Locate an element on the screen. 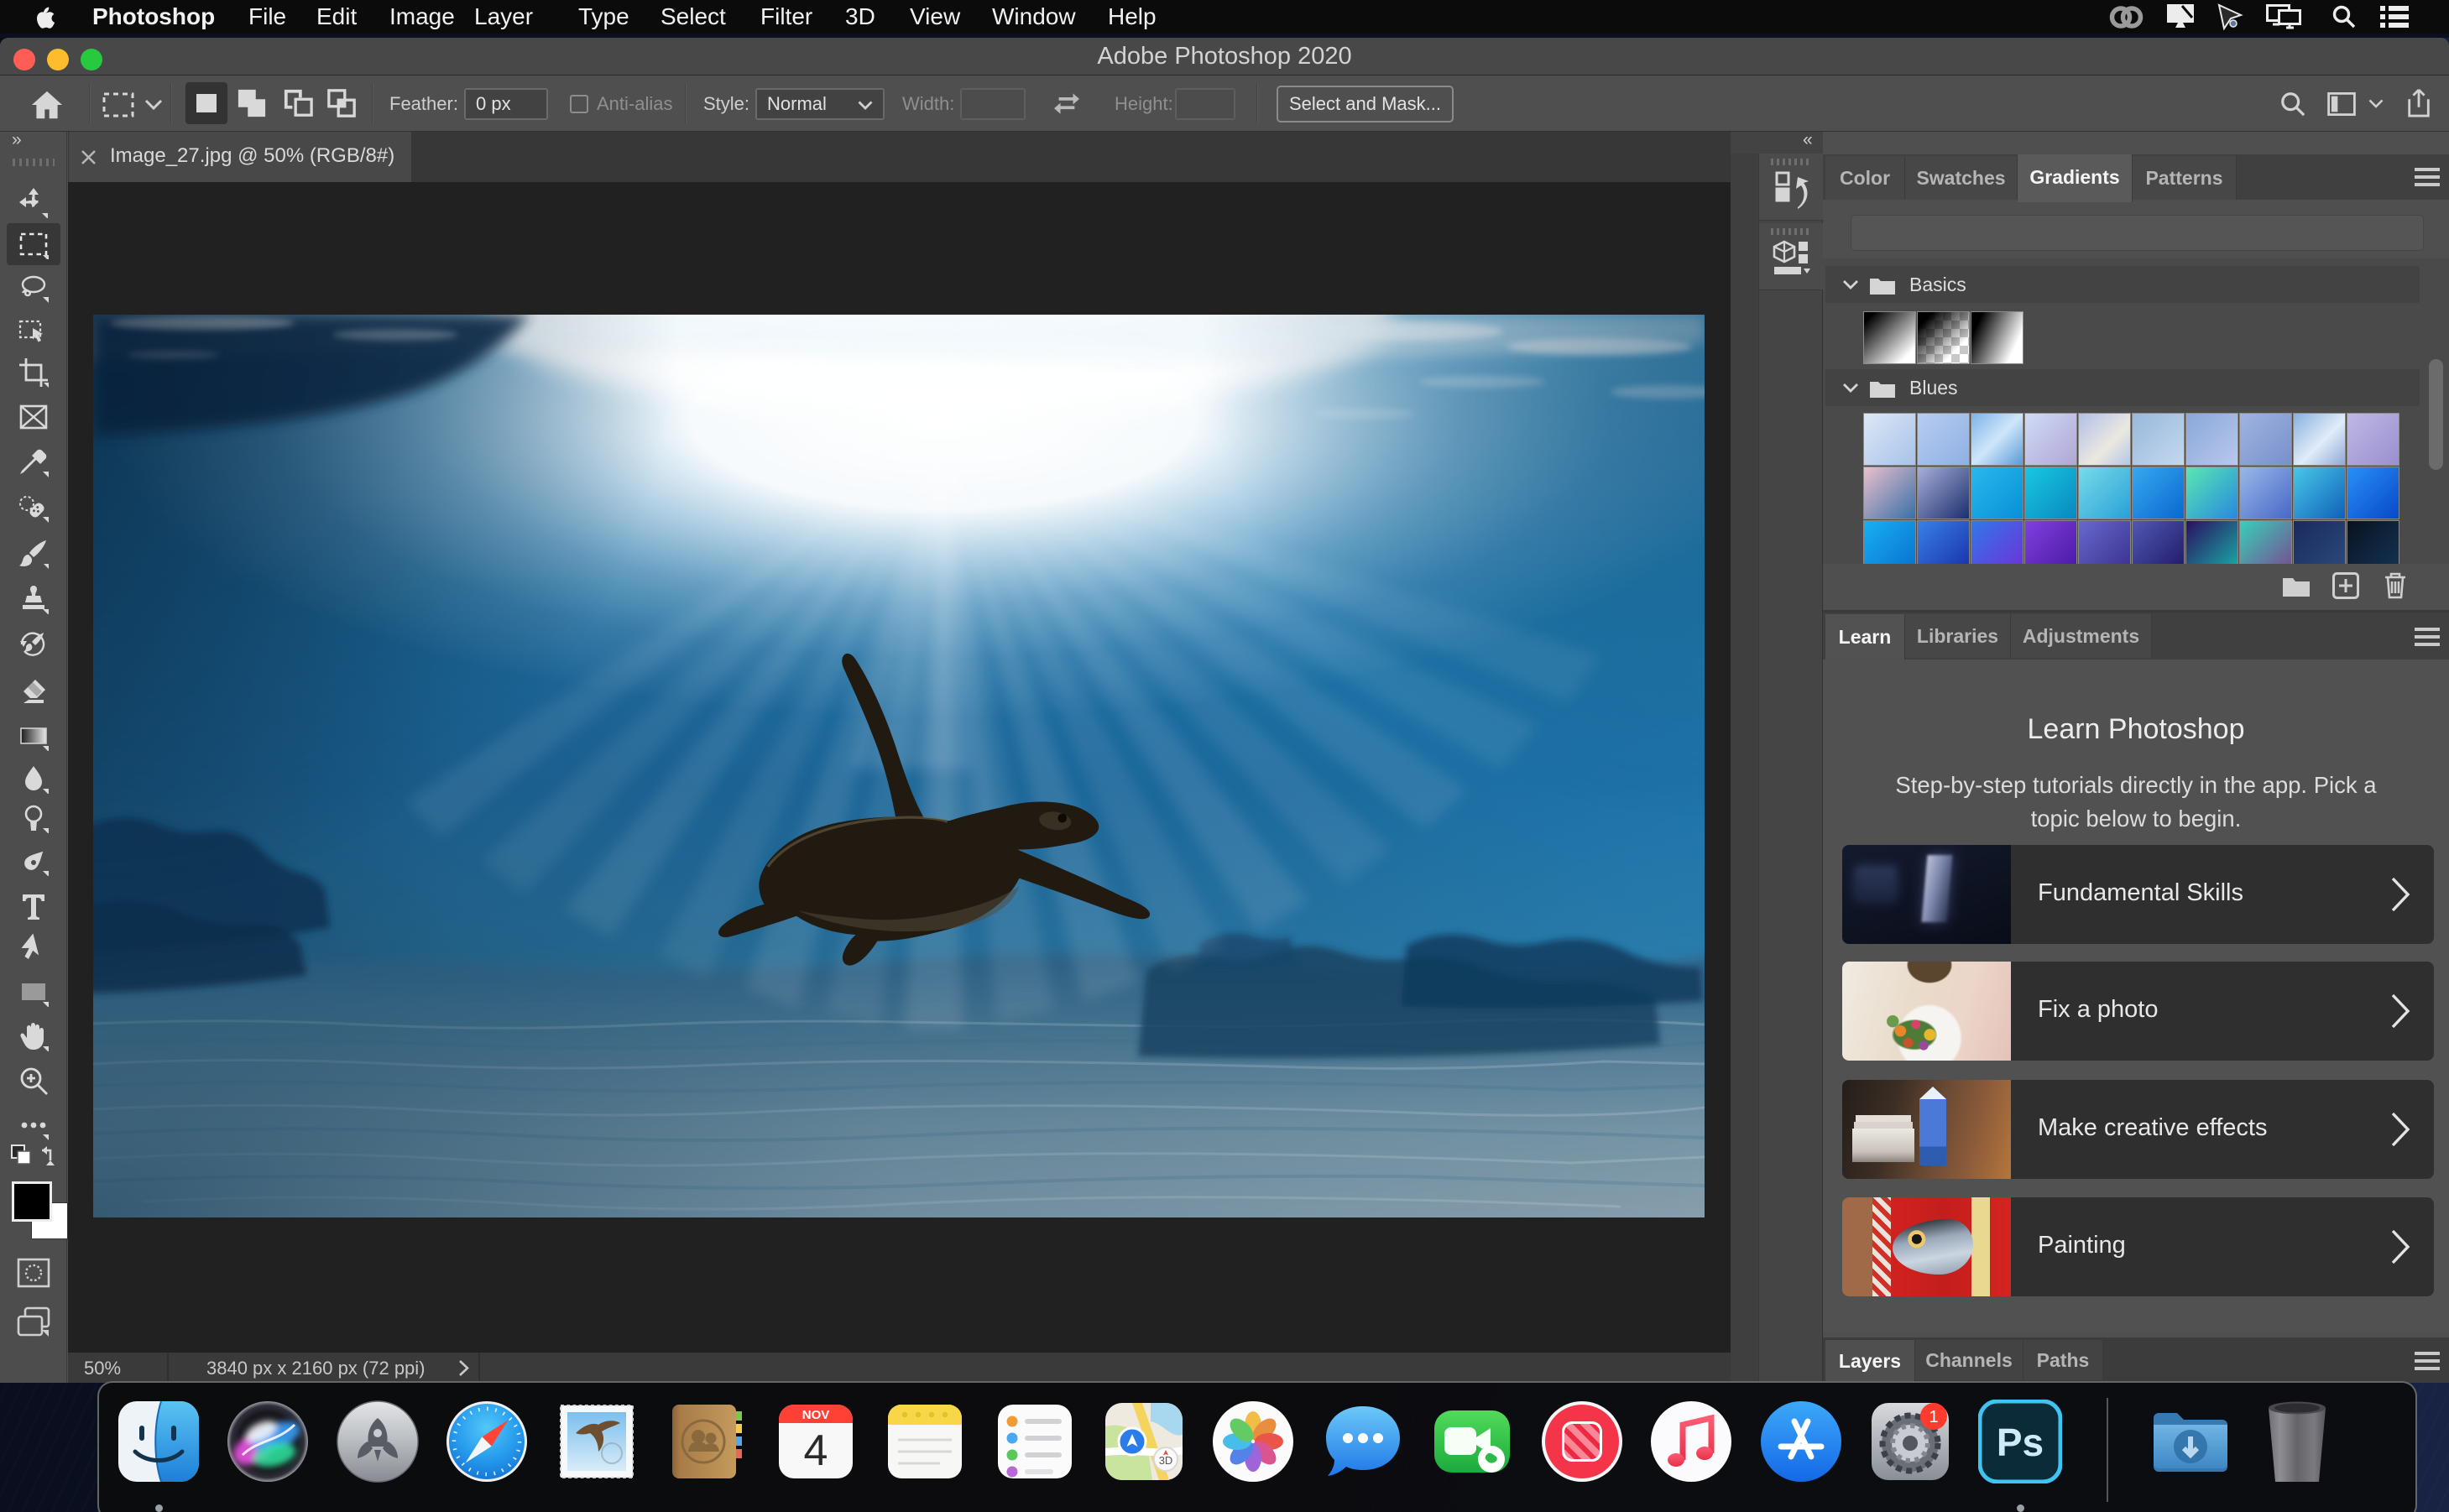 The height and width of the screenshot is (1512, 2449). svg-text: 3D is located at coordinates (1166, 1460).